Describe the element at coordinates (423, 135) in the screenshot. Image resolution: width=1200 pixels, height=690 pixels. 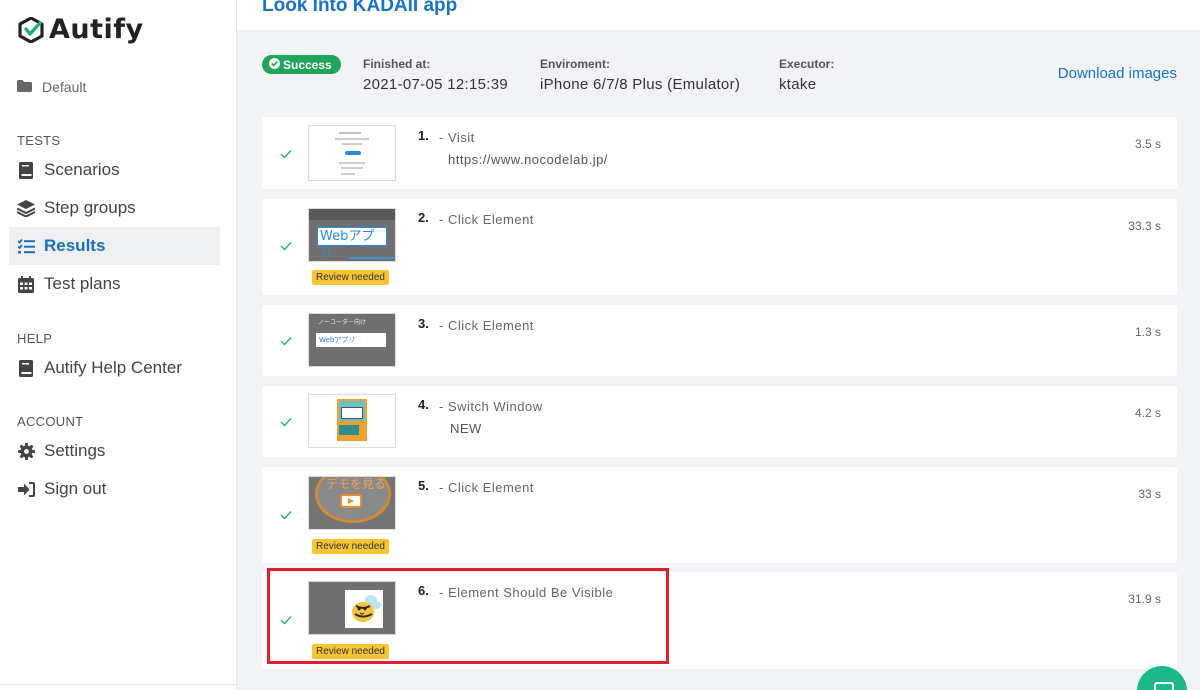
I see `step-number: 1.` at that location.